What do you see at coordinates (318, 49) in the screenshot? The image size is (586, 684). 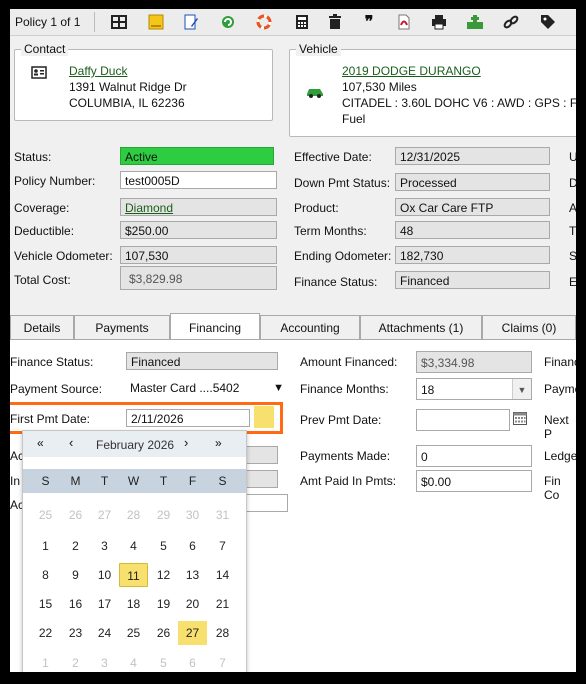 I see `vehicle-legend: Vehicle` at bounding box center [318, 49].